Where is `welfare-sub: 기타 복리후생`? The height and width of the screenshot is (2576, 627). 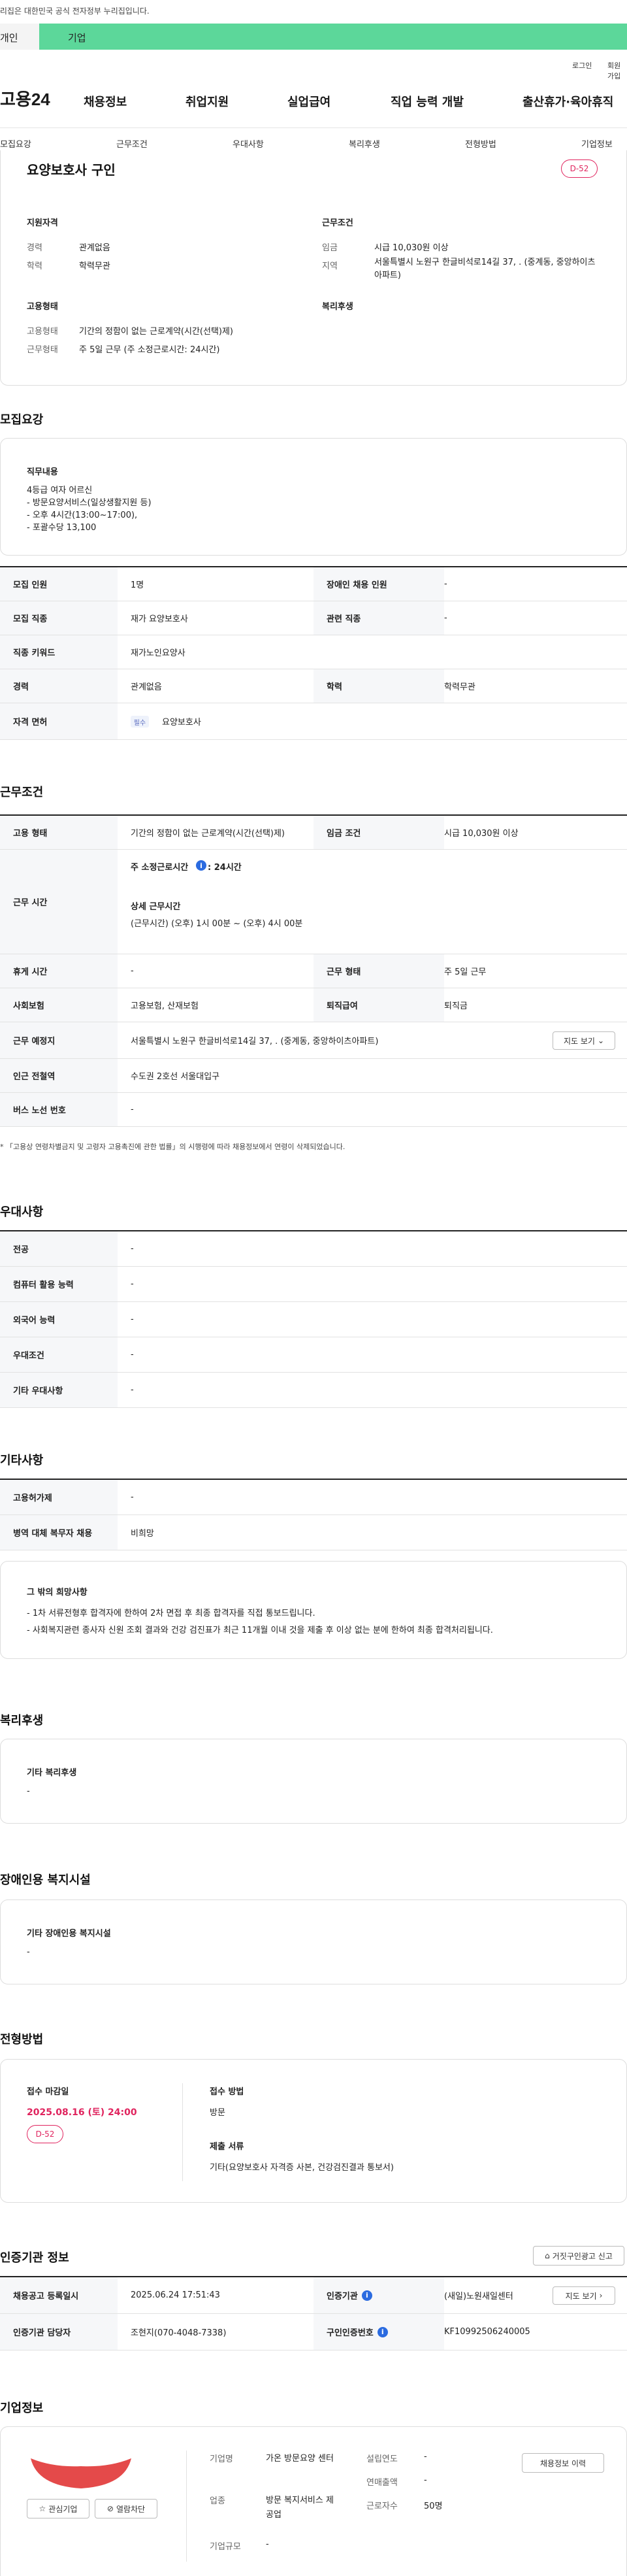
welfare-sub: 기타 복리후생 is located at coordinates (52, 1773).